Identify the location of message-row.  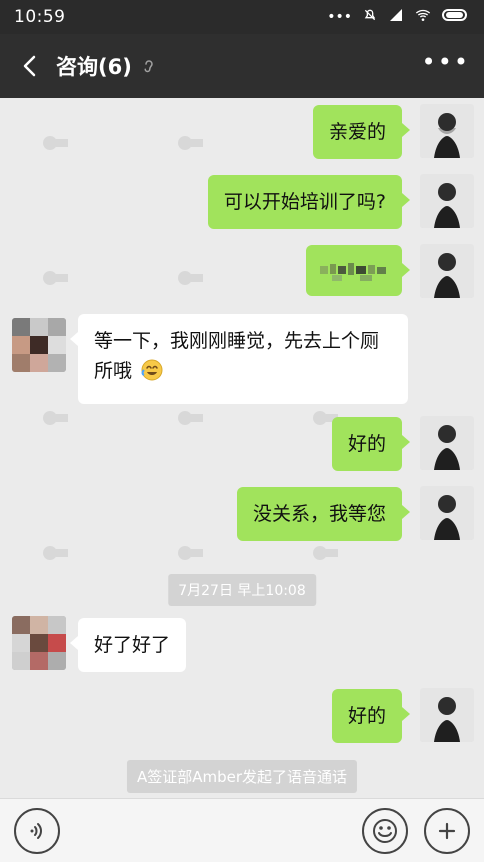
(242, 272).